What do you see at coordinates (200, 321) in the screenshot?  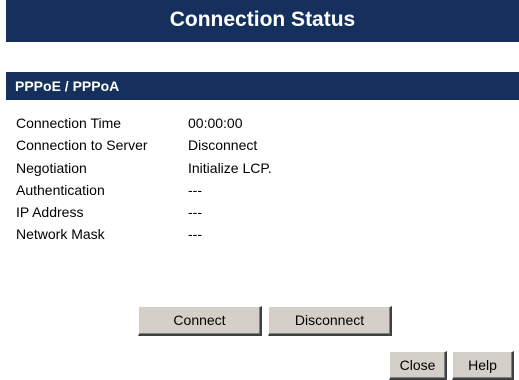 I see `connect-button: Connect` at bounding box center [200, 321].